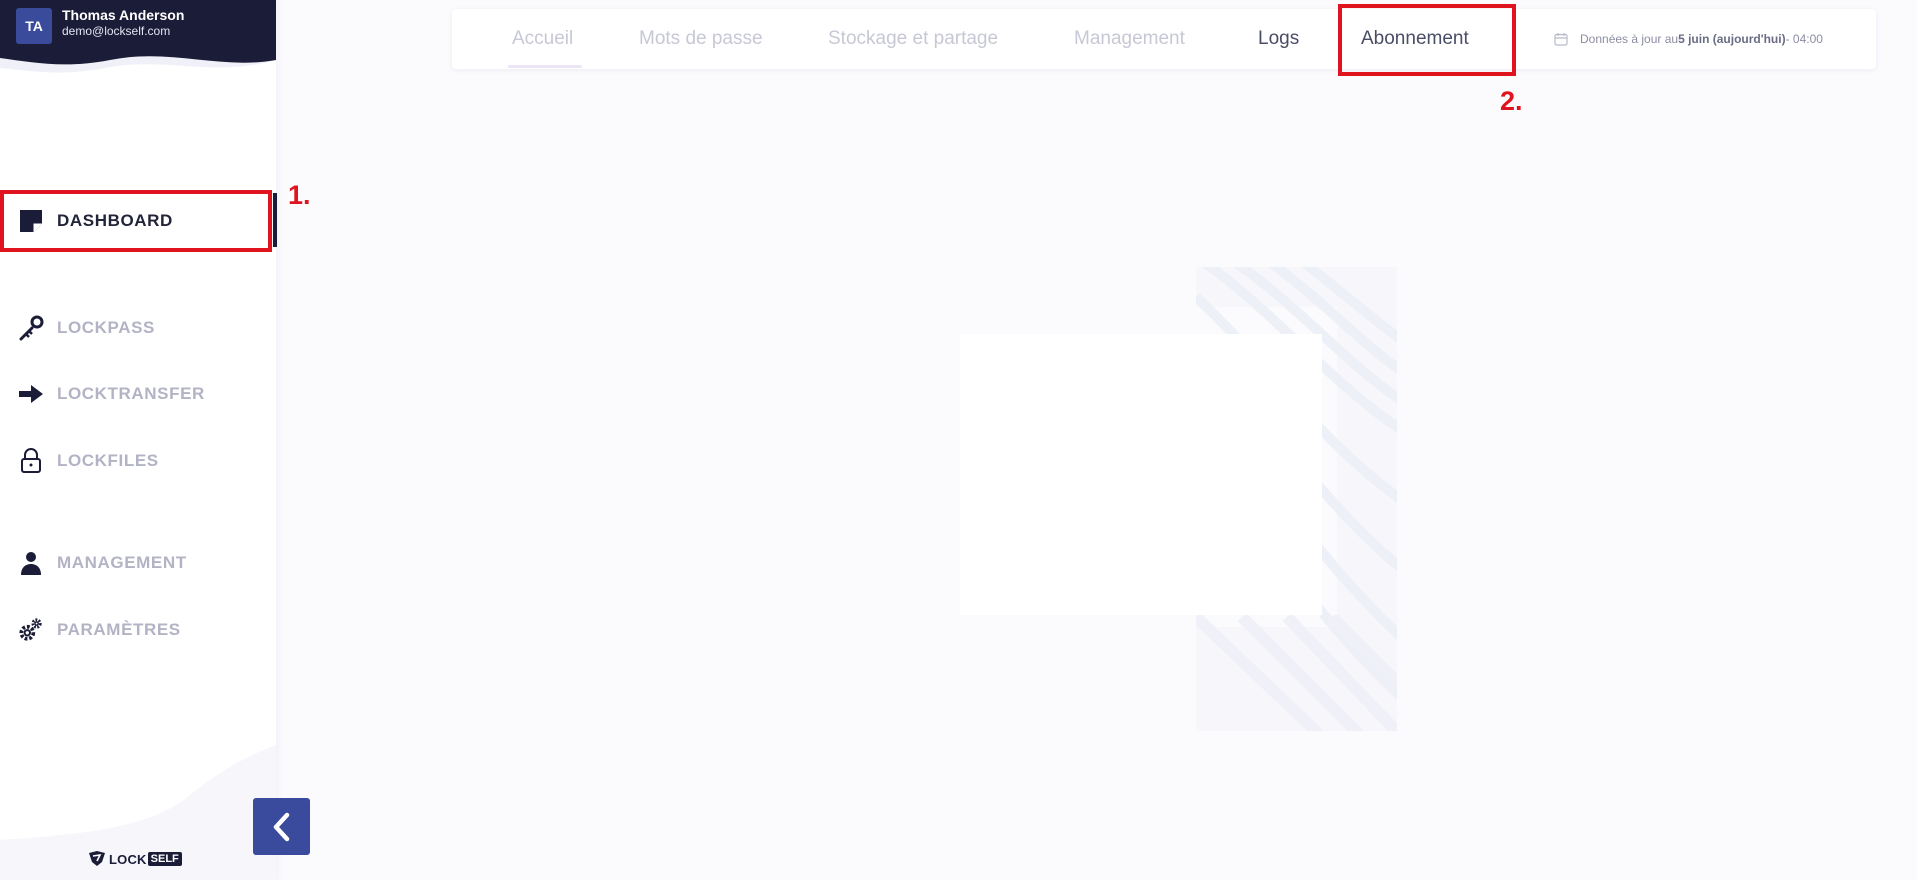 The image size is (1917, 880). Describe the element at coordinates (116, 31) in the screenshot. I see `user-email: demo@lockself.com` at that location.